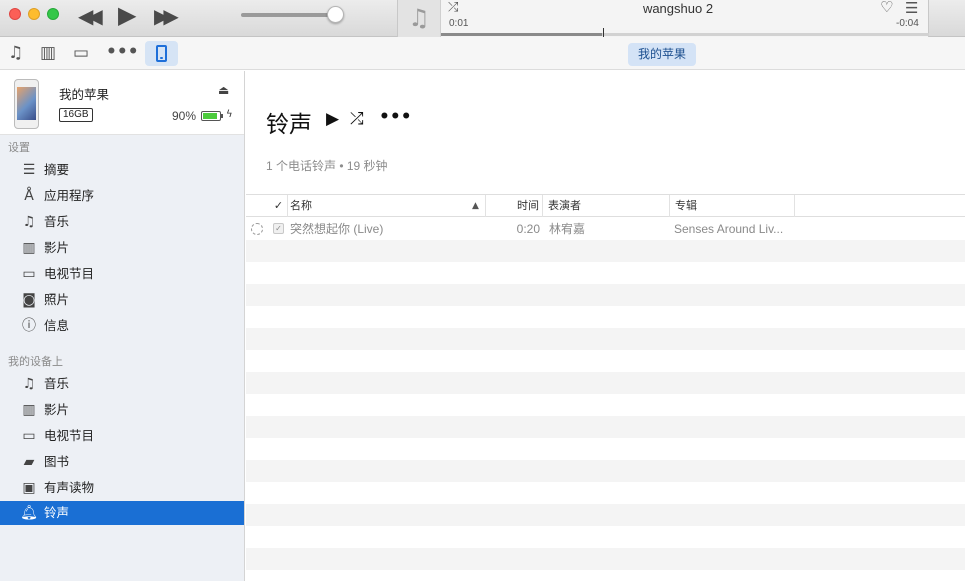  Describe the element at coordinates (122, 196) in the screenshot. I see `sidebar-item-apps: Å 应用程序` at that location.